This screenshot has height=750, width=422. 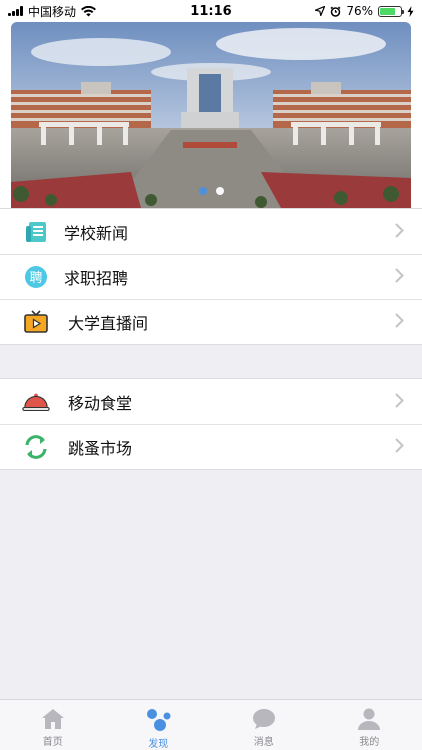 I want to click on recruit-icon-text: 聘, so click(x=35, y=278).